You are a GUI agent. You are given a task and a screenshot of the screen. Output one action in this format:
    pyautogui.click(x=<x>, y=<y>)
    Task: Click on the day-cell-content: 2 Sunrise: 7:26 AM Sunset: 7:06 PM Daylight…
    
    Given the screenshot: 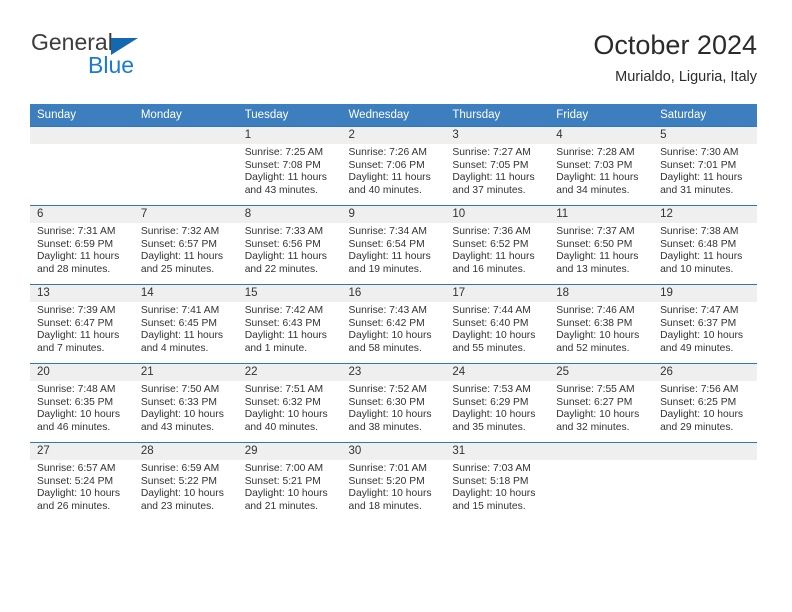 What is the action you would take?
    pyautogui.click(x=393, y=166)
    